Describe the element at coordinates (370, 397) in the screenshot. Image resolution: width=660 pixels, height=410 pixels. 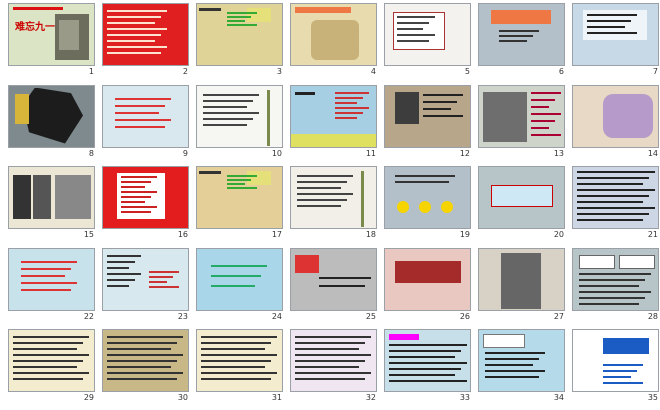
I see `slide-number: 32` at that location.